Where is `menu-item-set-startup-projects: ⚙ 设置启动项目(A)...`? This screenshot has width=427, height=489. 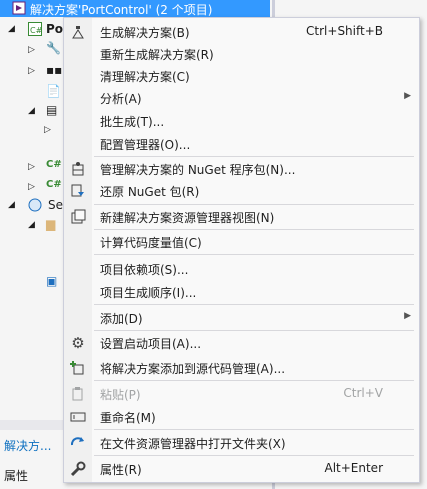 menu-item-set-startup-projects: ⚙ 设置启动项目(A)... is located at coordinates (241, 343).